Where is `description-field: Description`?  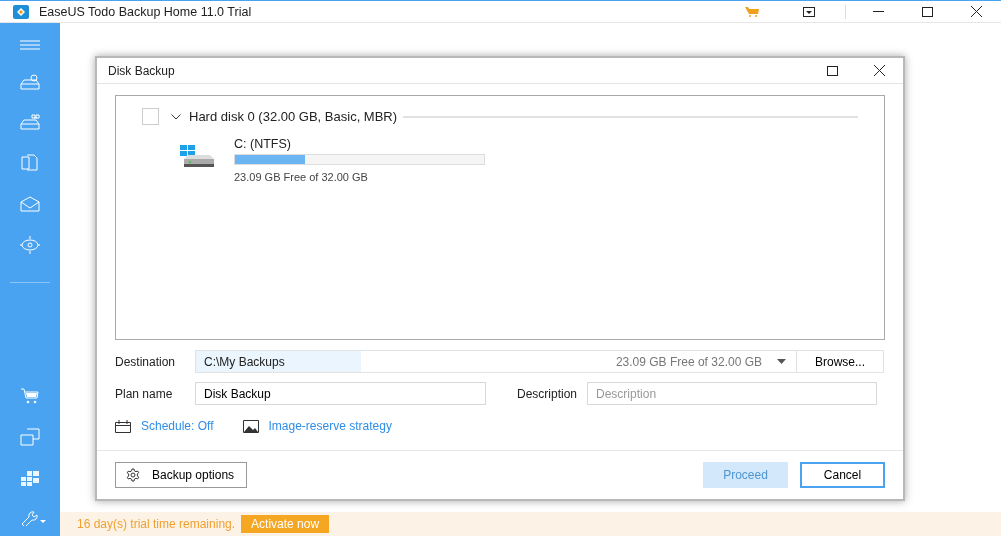 description-field: Description is located at coordinates (732, 393).